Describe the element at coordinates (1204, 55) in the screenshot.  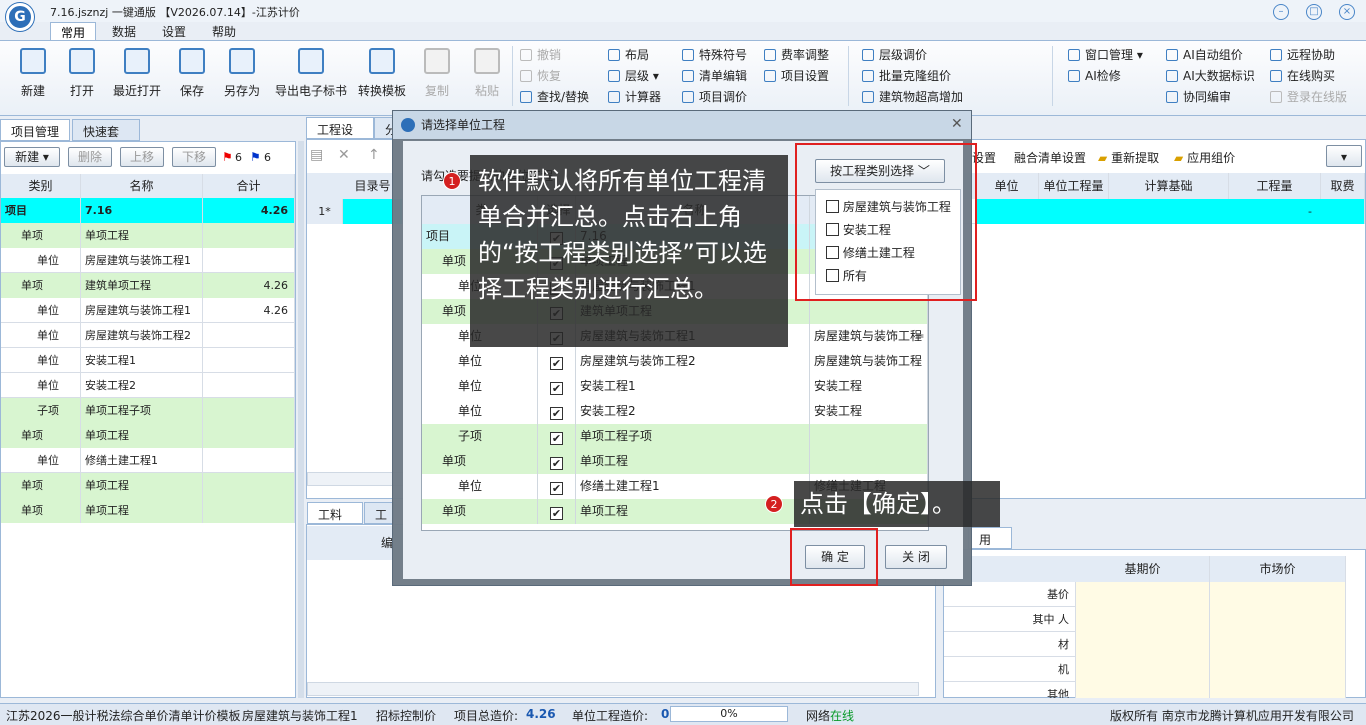
I see `ai-auto-price-button: AI自动组价` at that location.